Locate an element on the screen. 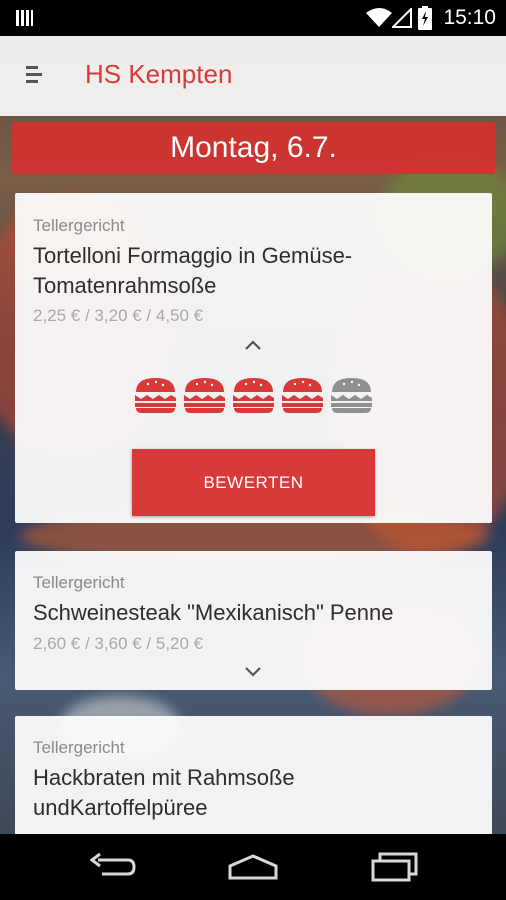 This screenshot has width=506, height=900. date-label: Montag, 6.7. is located at coordinates (253, 147).